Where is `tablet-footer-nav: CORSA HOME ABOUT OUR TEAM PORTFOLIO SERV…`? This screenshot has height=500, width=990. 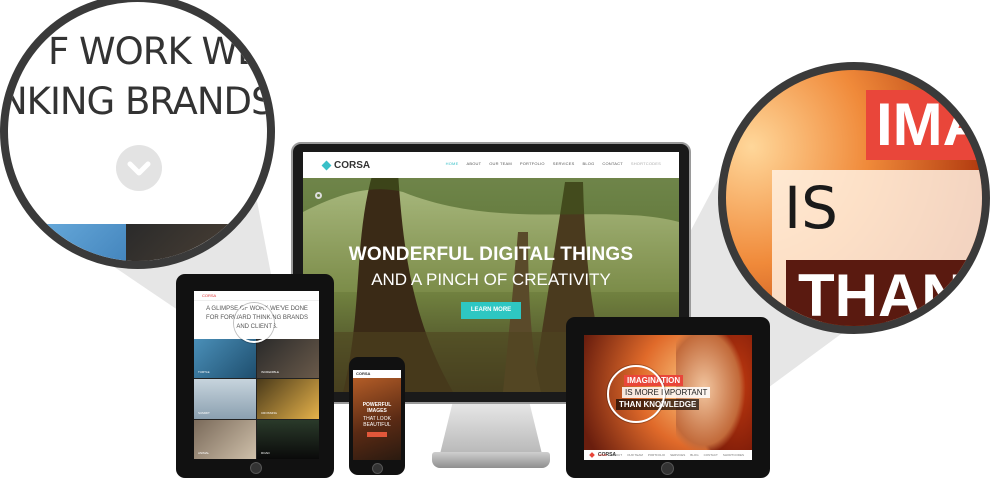
tablet-footer-nav: CORSA HOME ABOUT OUR TEAM PORTFOLIO SERV… is located at coordinates (668, 455).